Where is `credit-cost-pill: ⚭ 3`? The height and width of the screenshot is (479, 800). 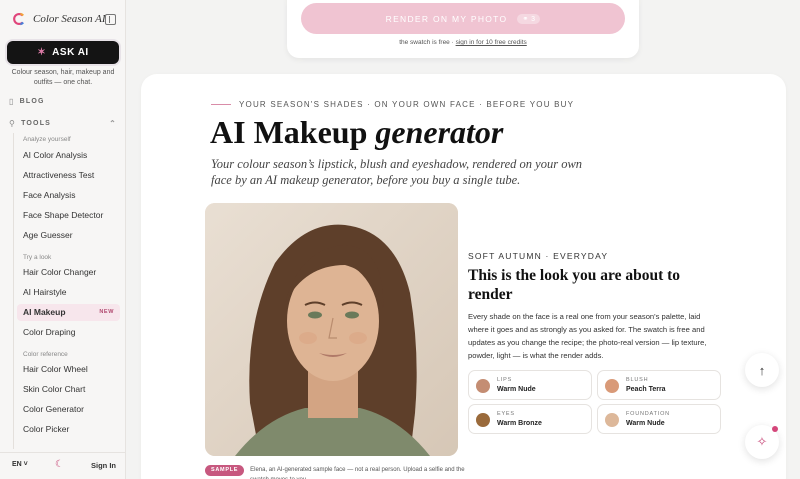 credit-cost-pill: ⚭ 3 is located at coordinates (529, 18).